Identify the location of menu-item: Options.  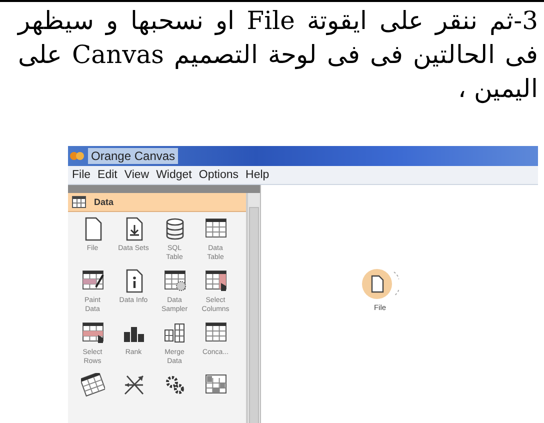
(218, 175).